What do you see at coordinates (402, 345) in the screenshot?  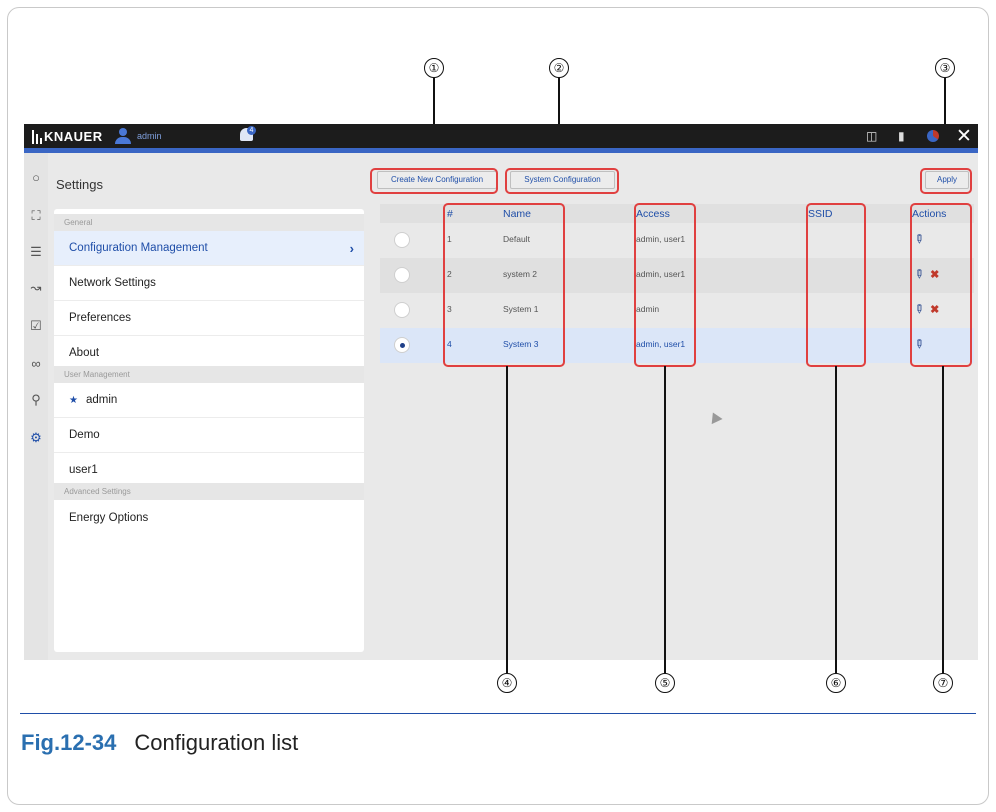 I see `row-radio-selected` at bounding box center [402, 345].